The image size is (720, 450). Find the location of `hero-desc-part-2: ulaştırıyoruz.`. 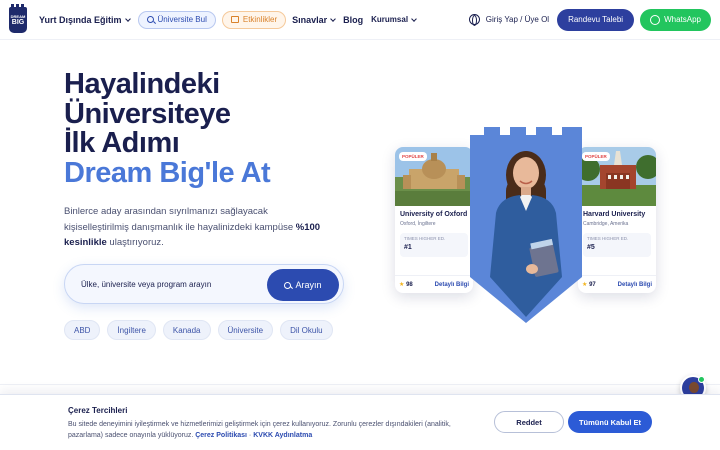

hero-desc-part-2: ulaştırıyoruz. is located at coordinates (135, 242).